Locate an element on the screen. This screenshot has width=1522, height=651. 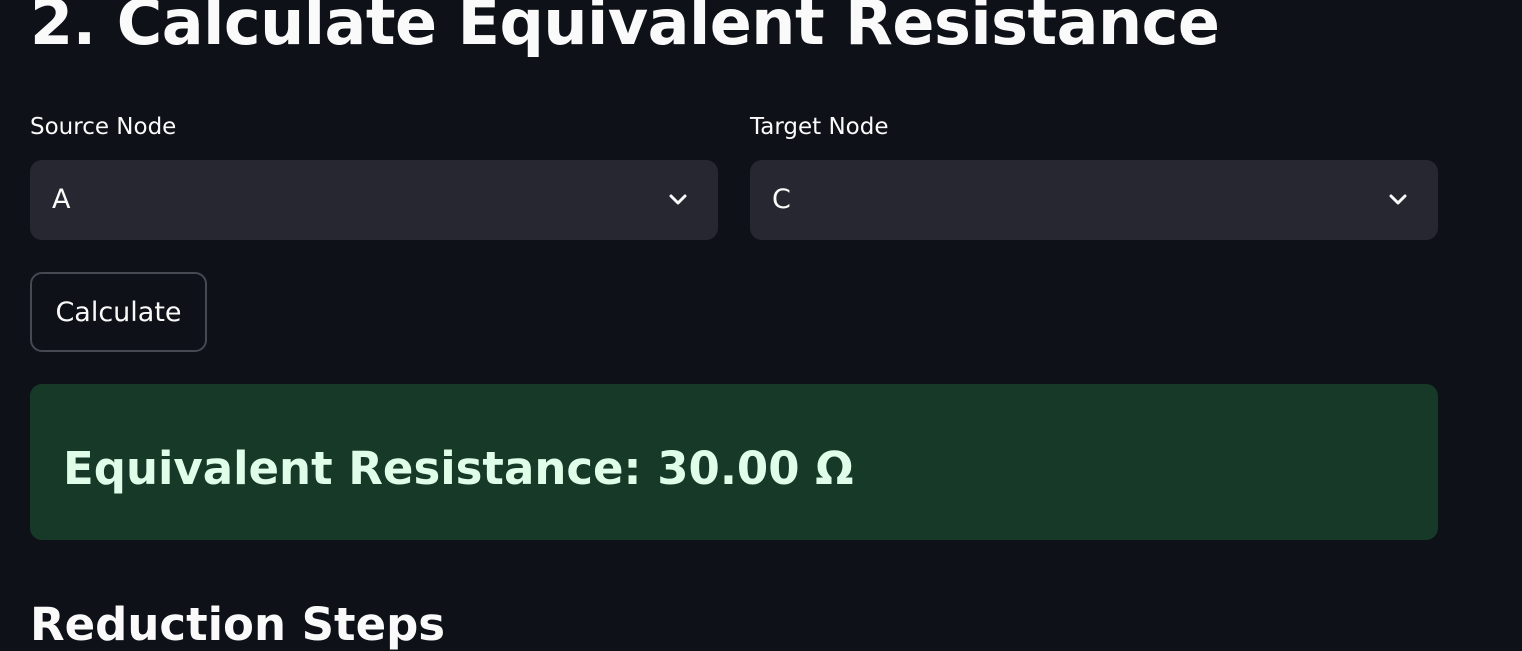
target-node-label: Target Node is located at coordinates (819, 127).